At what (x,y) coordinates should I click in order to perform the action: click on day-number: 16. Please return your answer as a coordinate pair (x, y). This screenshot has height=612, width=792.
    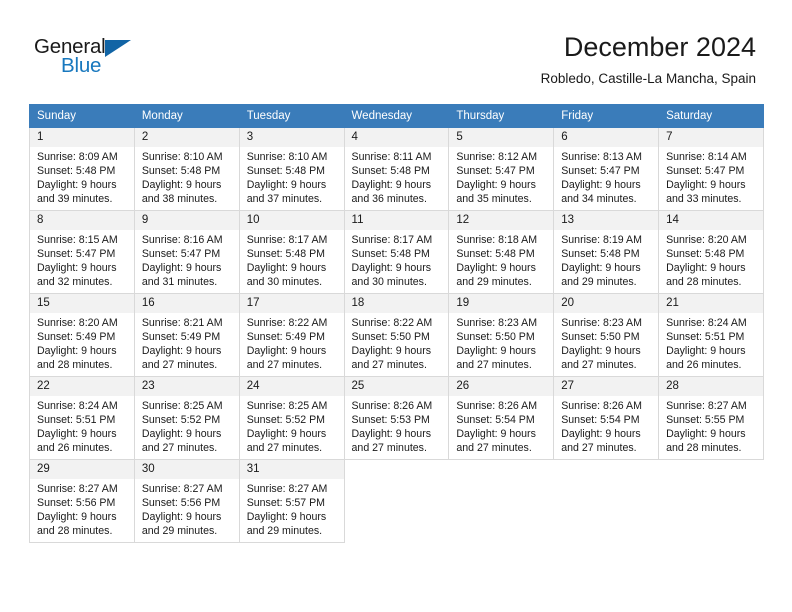
    Looking at the image, I should click on (186, 303).